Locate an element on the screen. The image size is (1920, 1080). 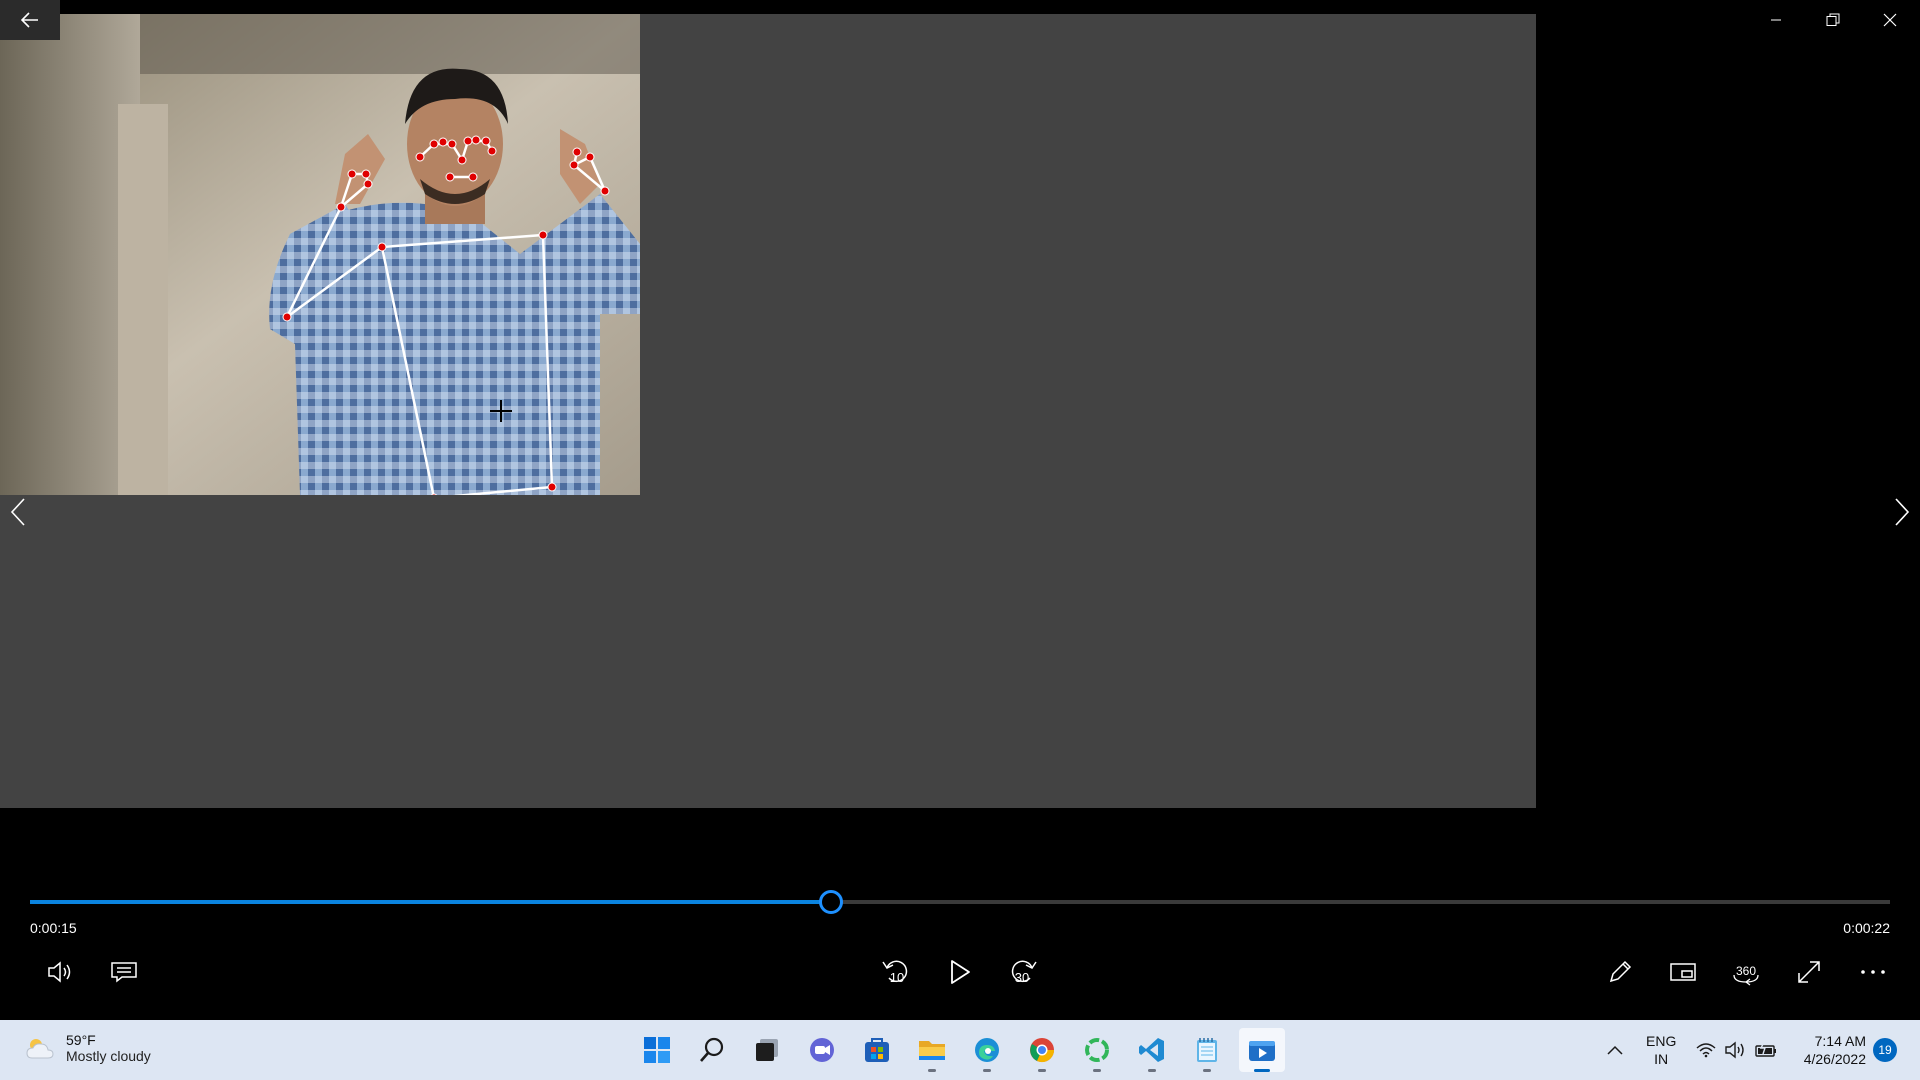
media-player-button is located at coordinates (1262, 1050).